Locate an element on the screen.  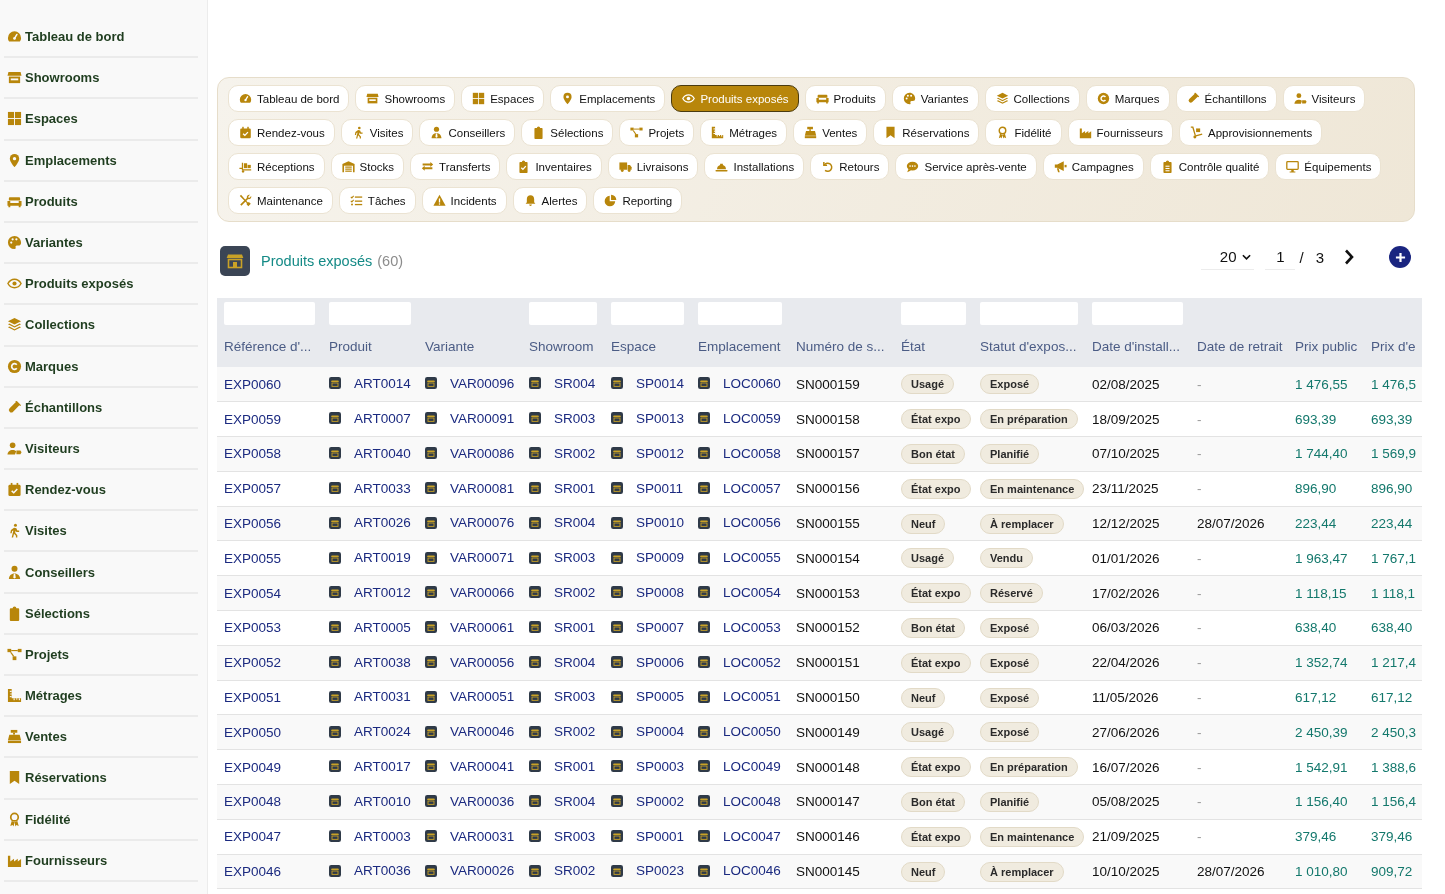
code-link: EXP0059 is located at coordinates (253, 419).